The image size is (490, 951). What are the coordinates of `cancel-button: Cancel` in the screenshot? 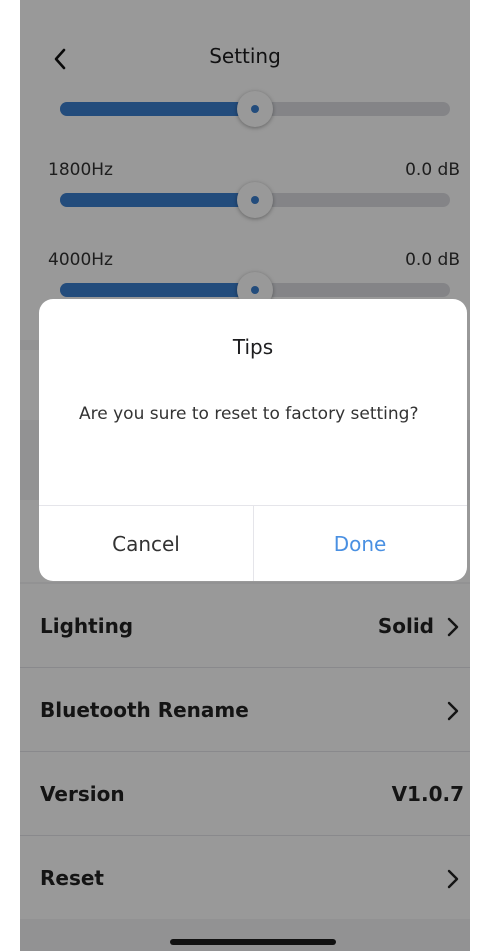 It's located at (146, 543).